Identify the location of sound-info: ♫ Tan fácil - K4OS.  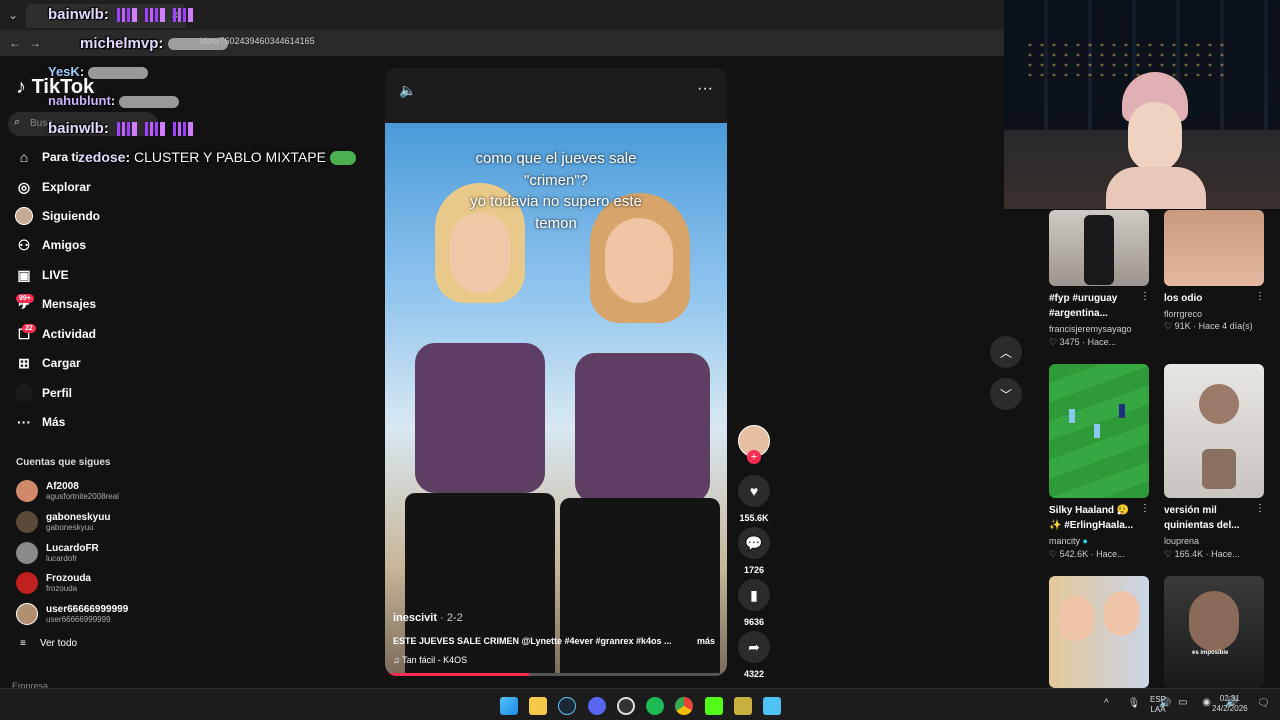
(430, 660).